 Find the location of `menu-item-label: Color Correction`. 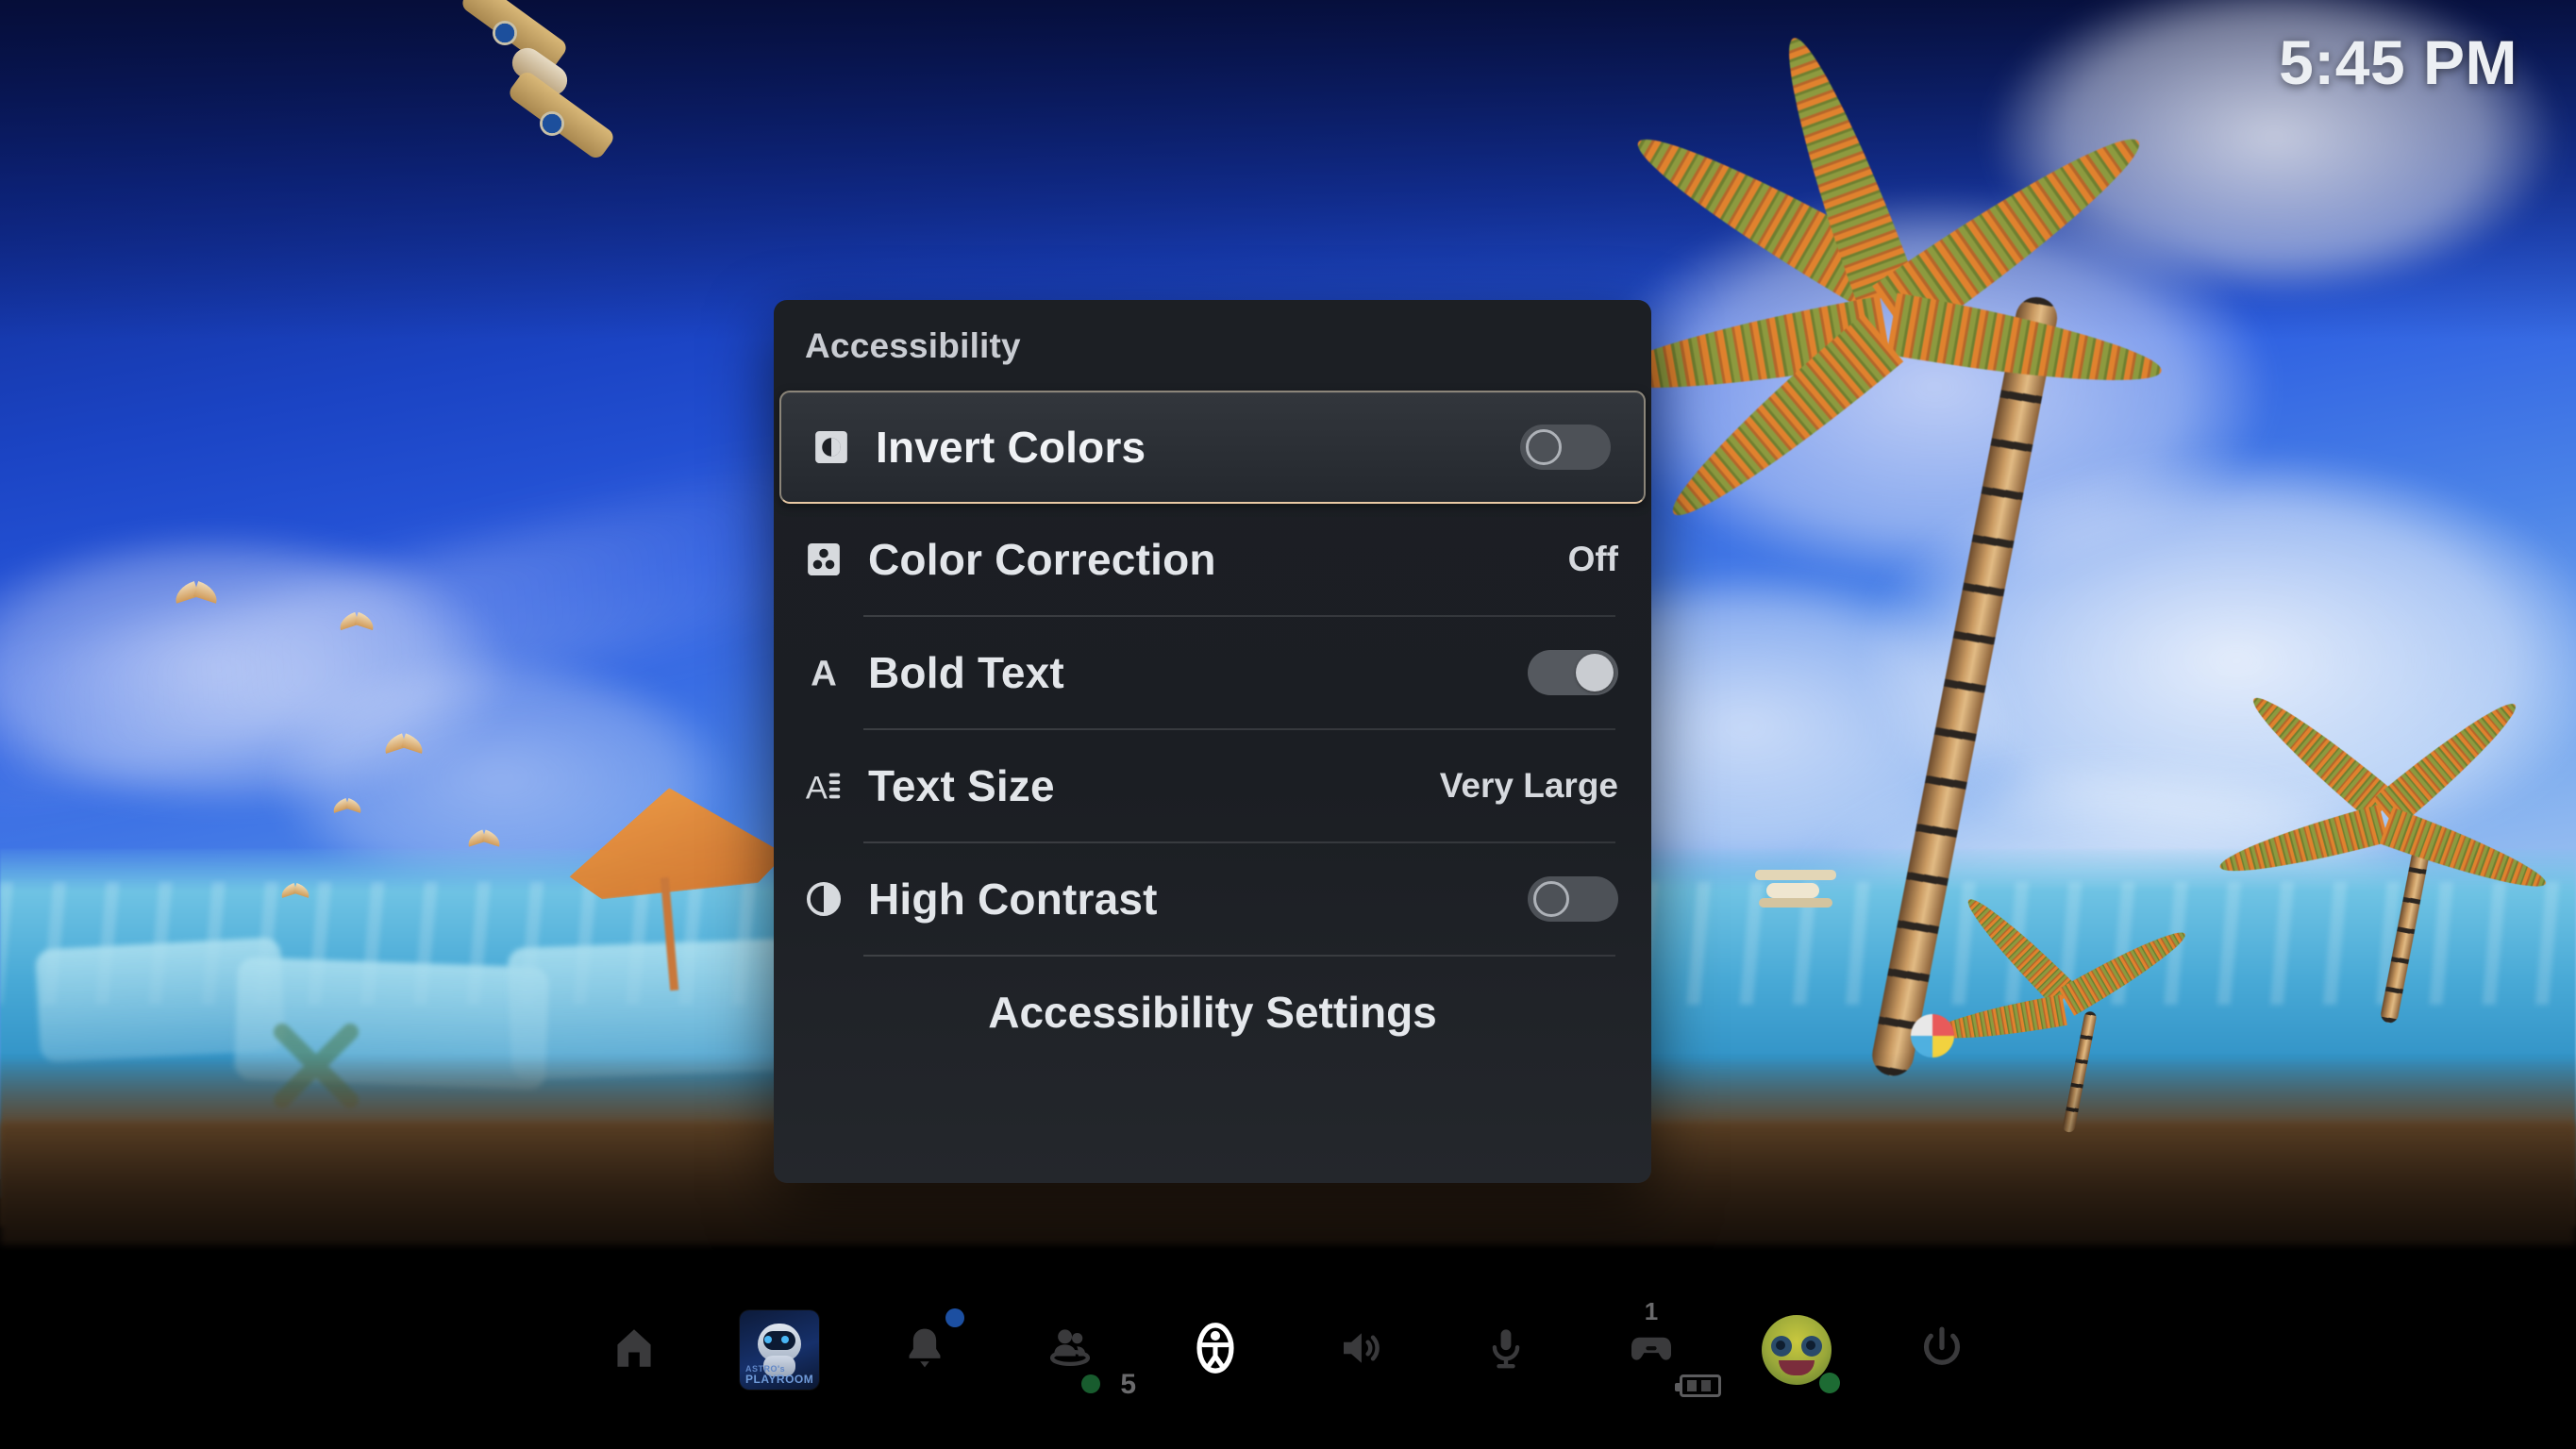

menu-item-label: Color Correction is located at coordinates (1042, 560).